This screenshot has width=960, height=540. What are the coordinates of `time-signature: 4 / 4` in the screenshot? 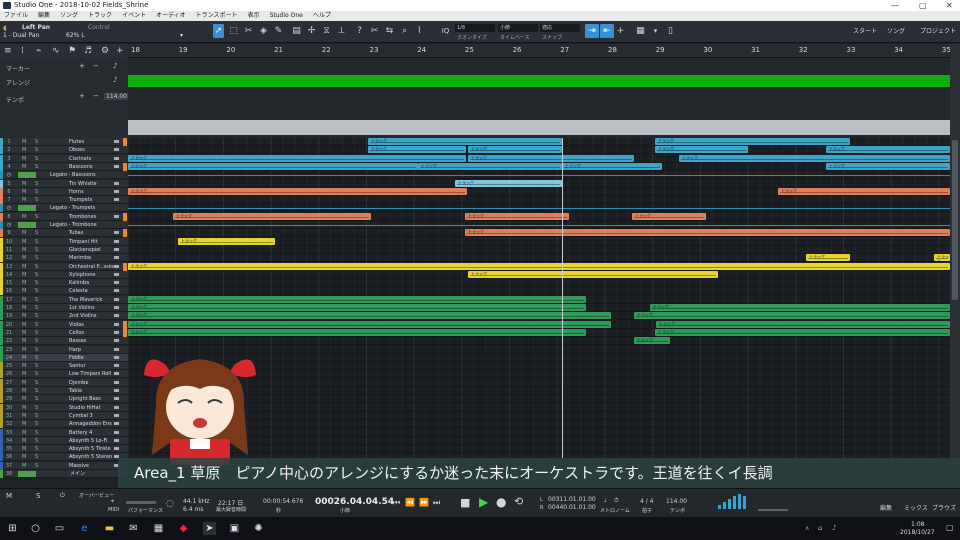 It's located at (646, 501).